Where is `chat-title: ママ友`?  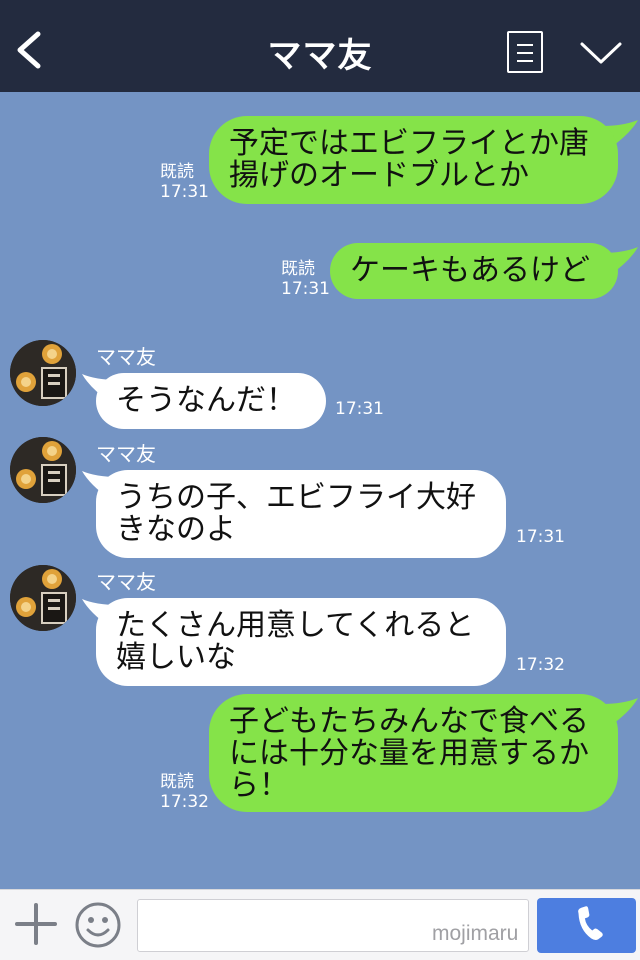 chat-title: ママ友 is located at coordinates (320, 56).